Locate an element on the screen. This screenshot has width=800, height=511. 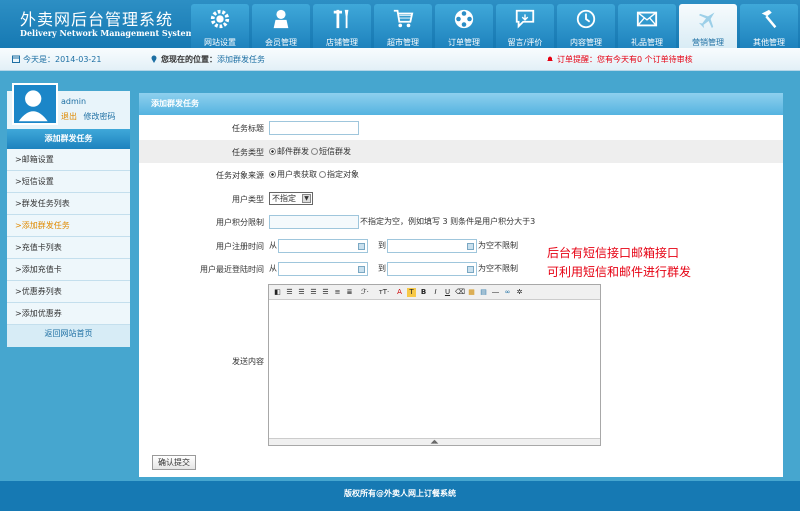
points-label: 用户积分限制 is located at coordinates (240, 222).